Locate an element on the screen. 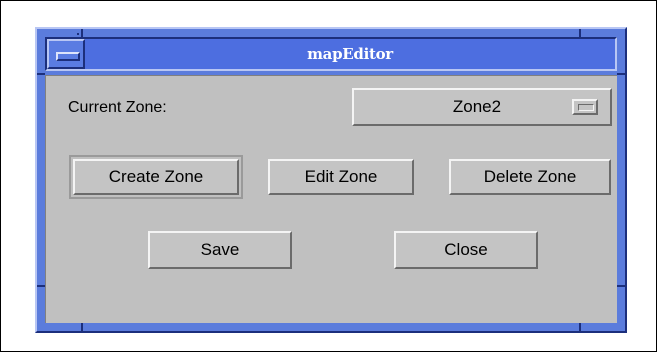 The height and width of the screenshot is (352, 657). save-label: Save is located at coordinates (220, 249).